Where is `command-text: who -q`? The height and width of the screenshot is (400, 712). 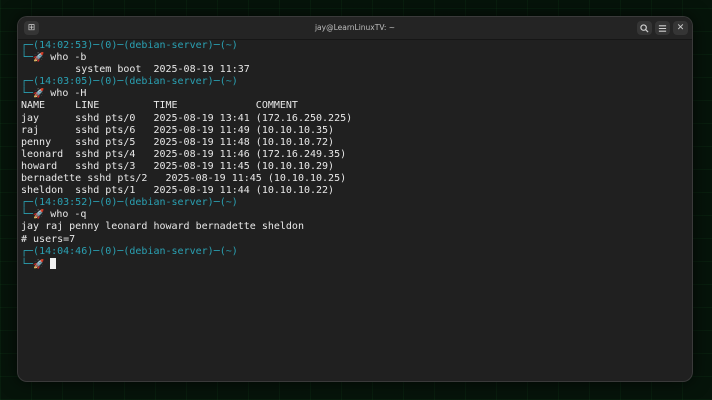
command-text: who -q is located at coordinates (68, 215).